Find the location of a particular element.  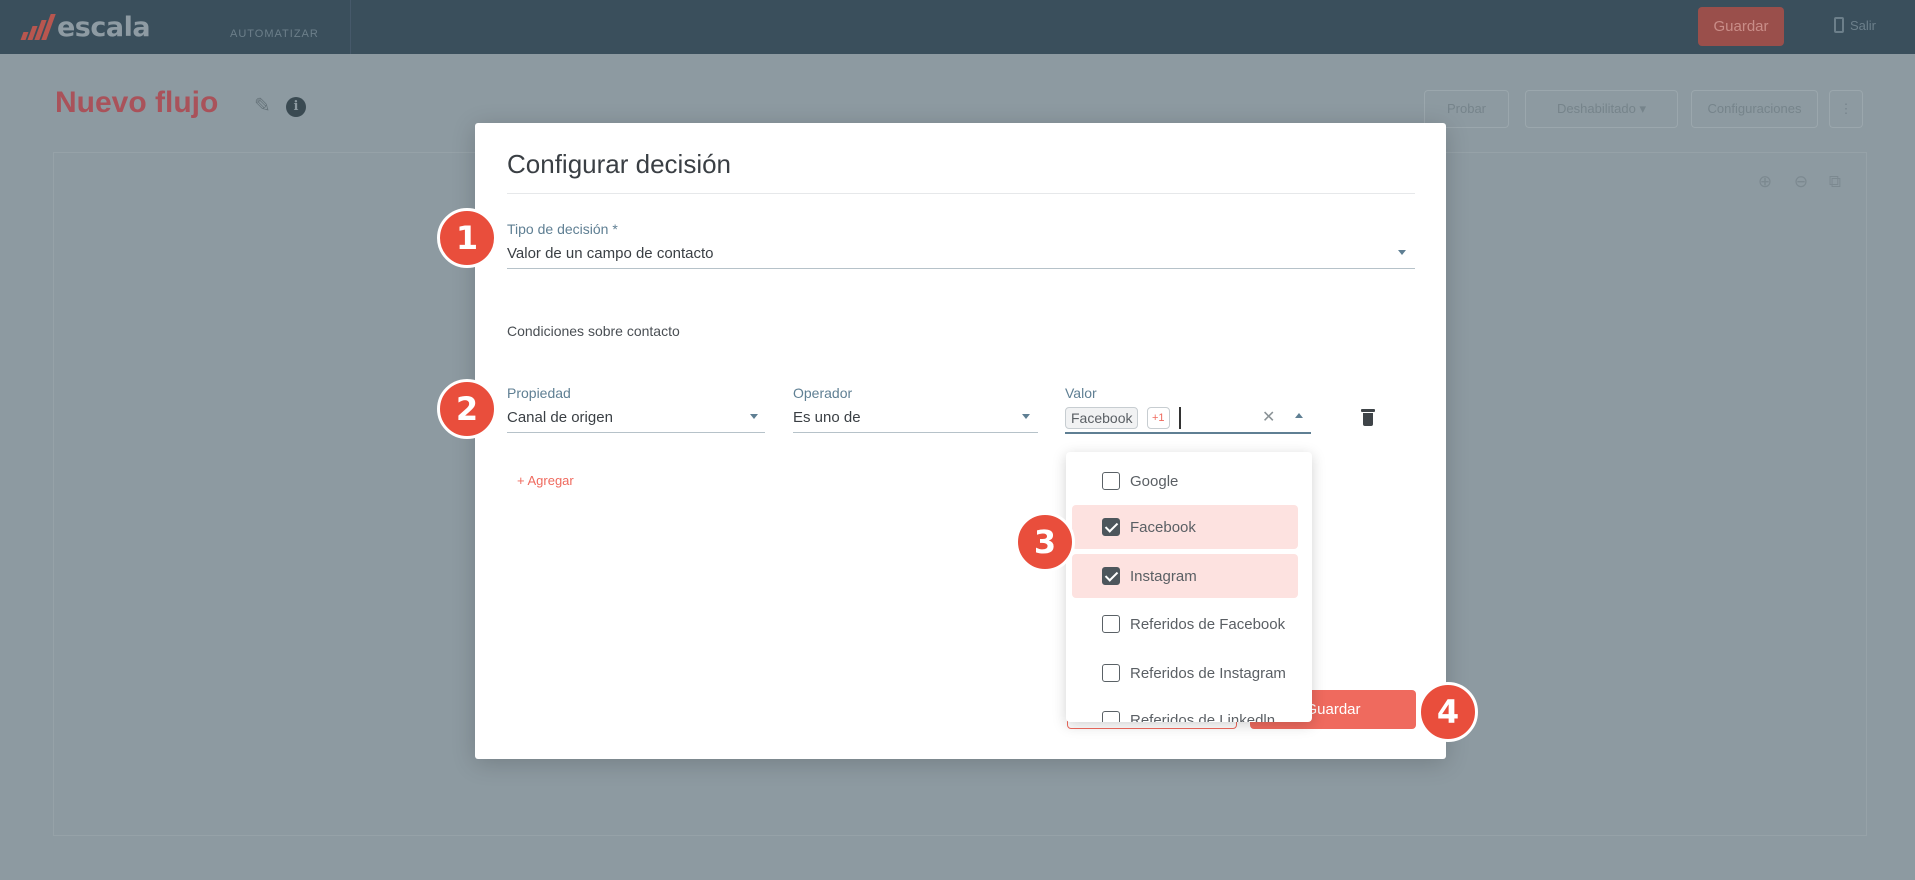

chevron-down-icon: ▾ is located at coordinates (1642, 108).